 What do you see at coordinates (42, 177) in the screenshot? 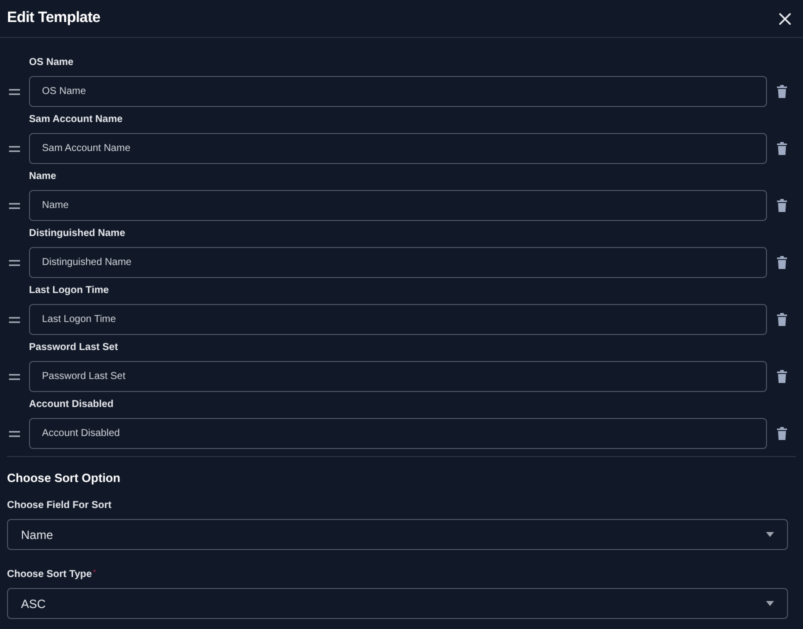
I see `field-label: Name` at bounding box center [42, 177].